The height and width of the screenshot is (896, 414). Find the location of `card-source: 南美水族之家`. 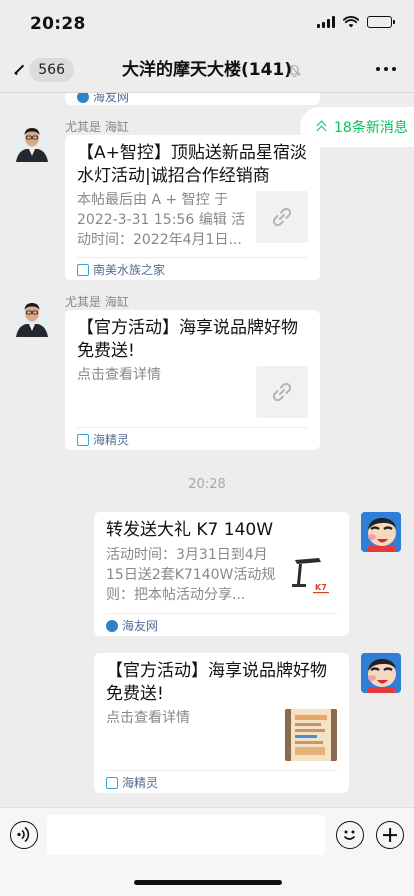

card-source: 南美水族之家 is located at coordinates (121, 269).